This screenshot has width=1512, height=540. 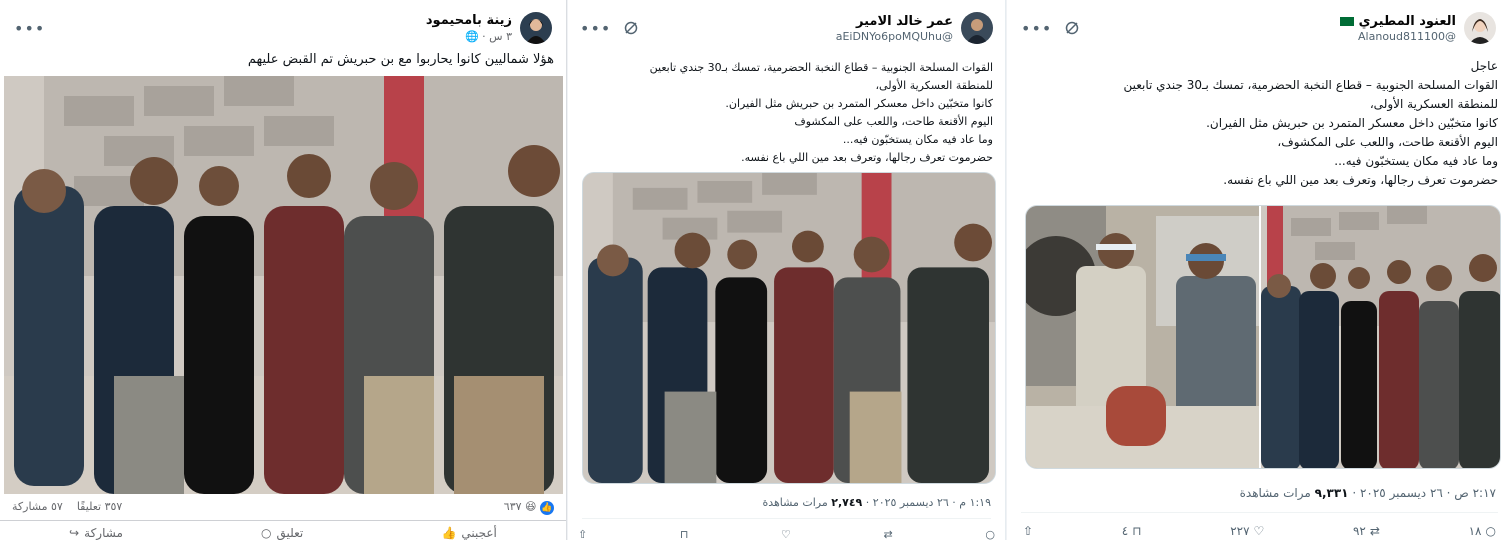 What do you see at coordinates (547, 508) in the screenshot?
I see `like-icon: 👍` at bounding box center [547, 508].